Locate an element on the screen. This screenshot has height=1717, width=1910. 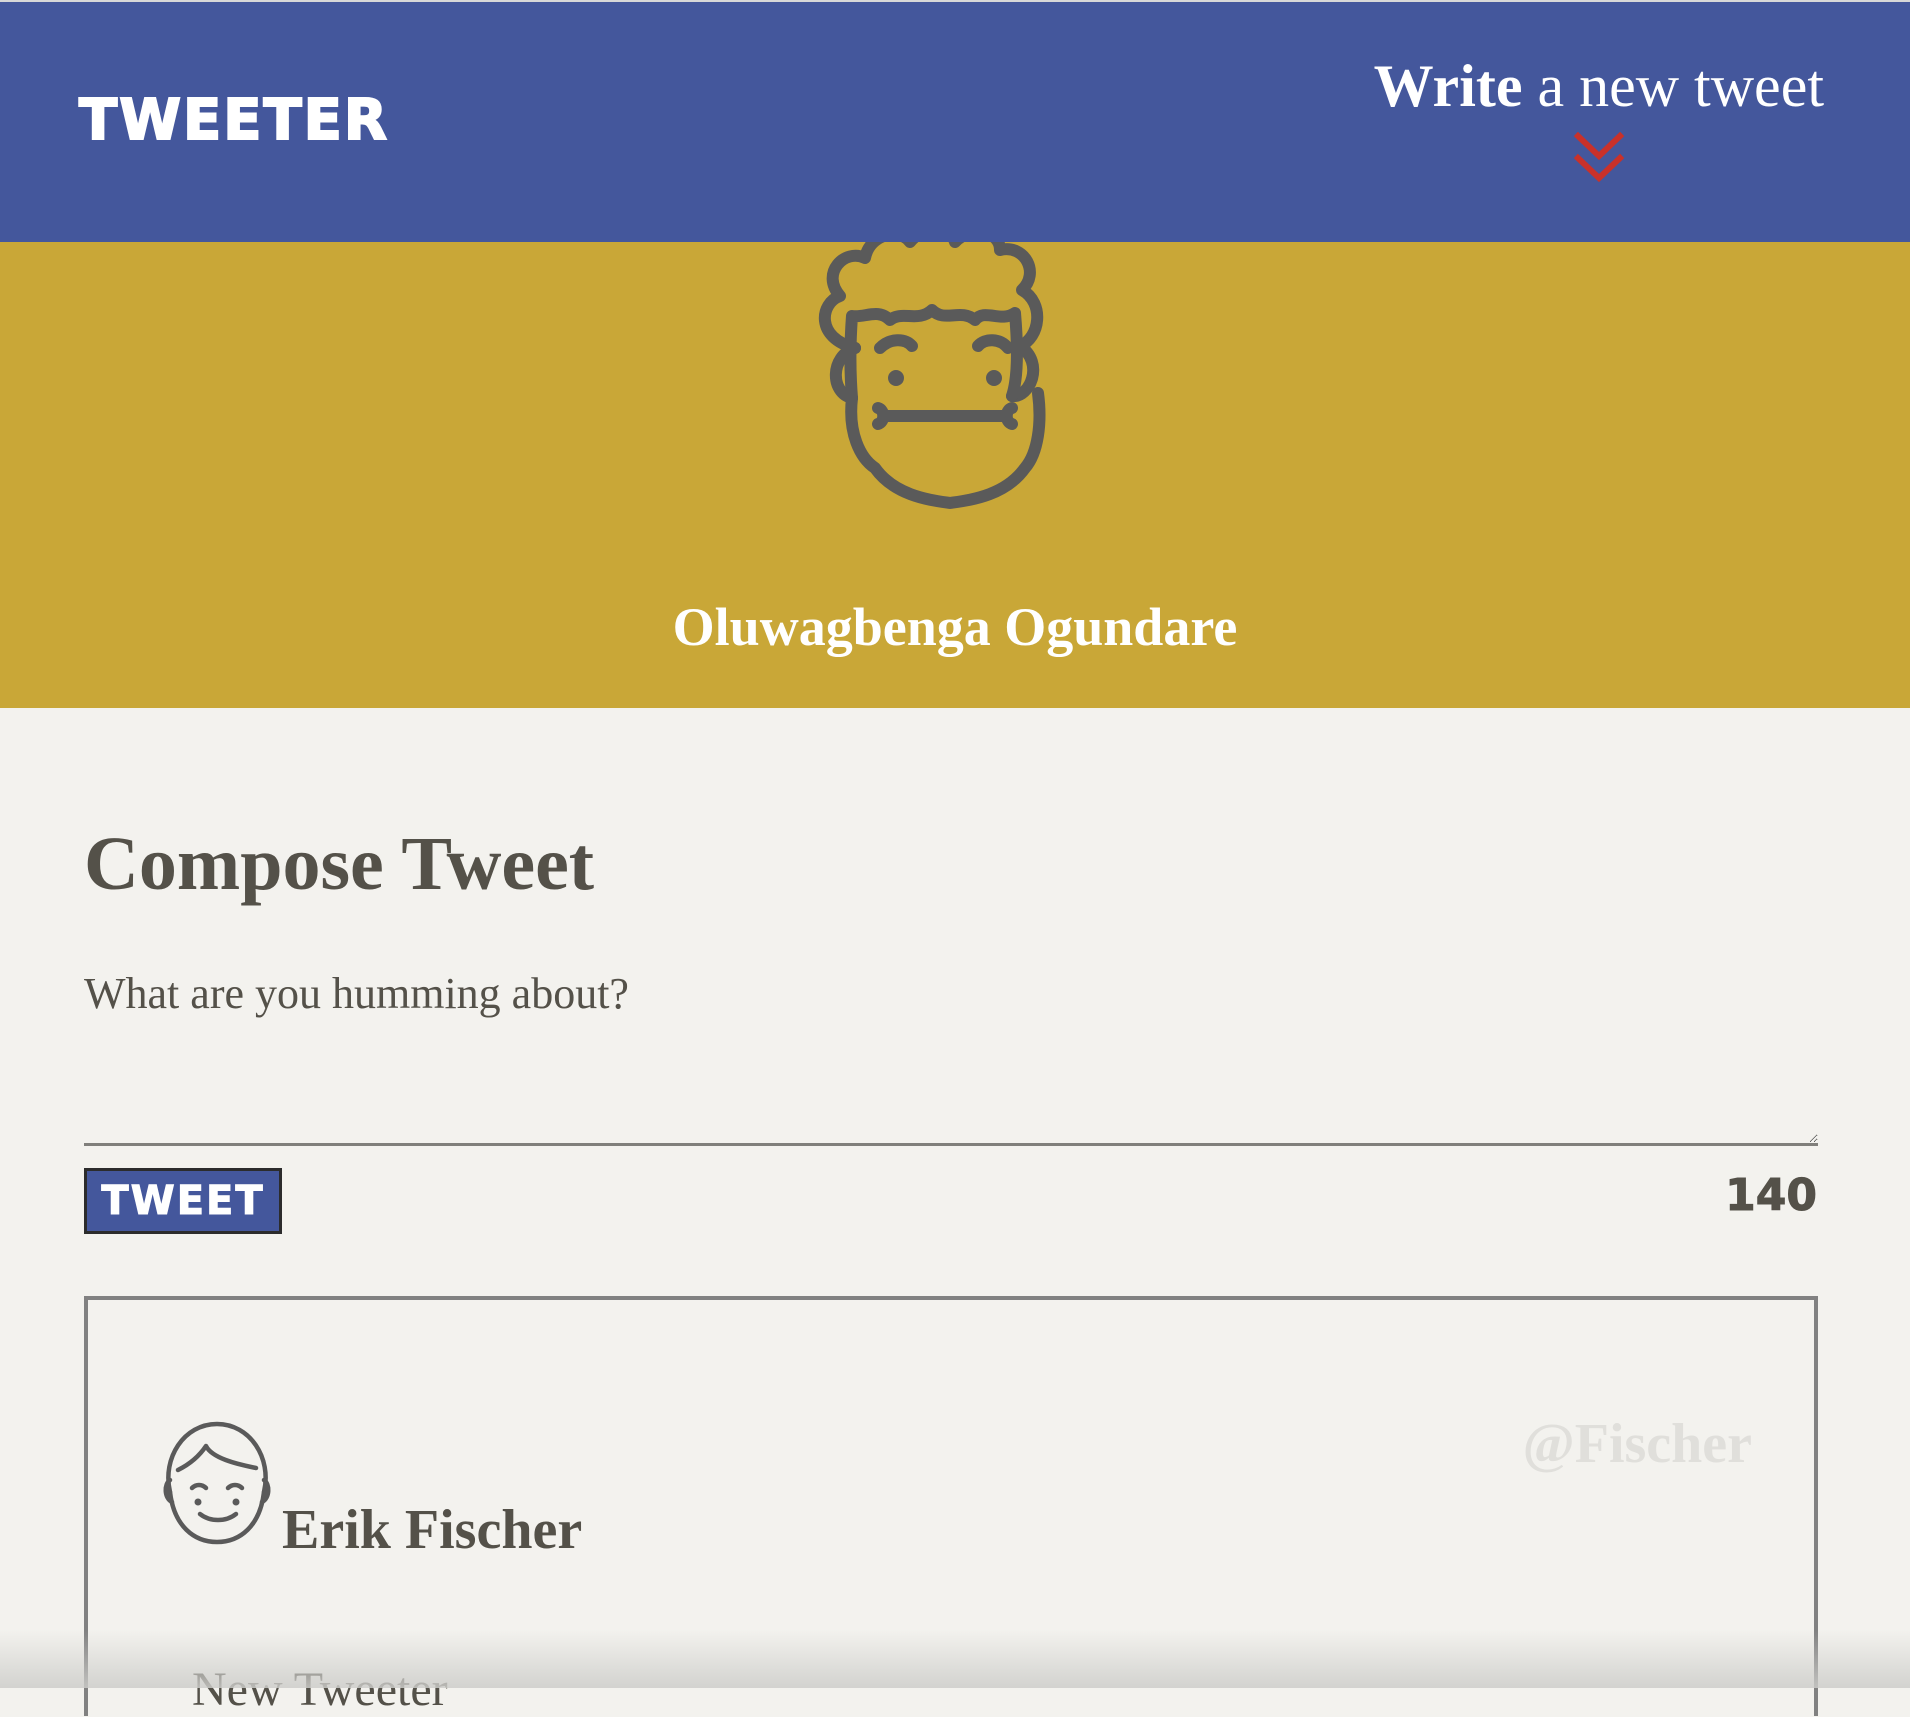
double-chevron-down-icon is located at coordinates (1599, 158).